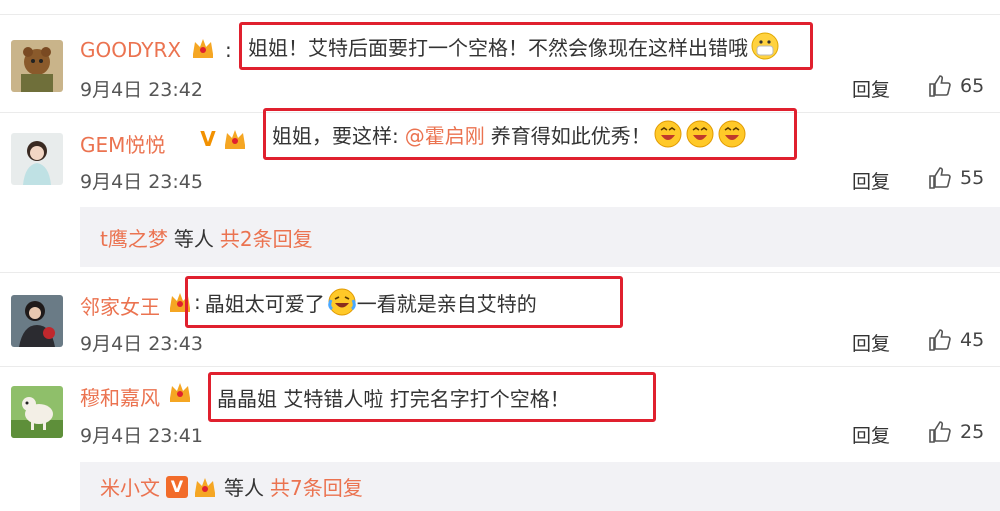 This screenshot has height=511, width=1000. I want to click on like-button: 25, so click(956, 432).